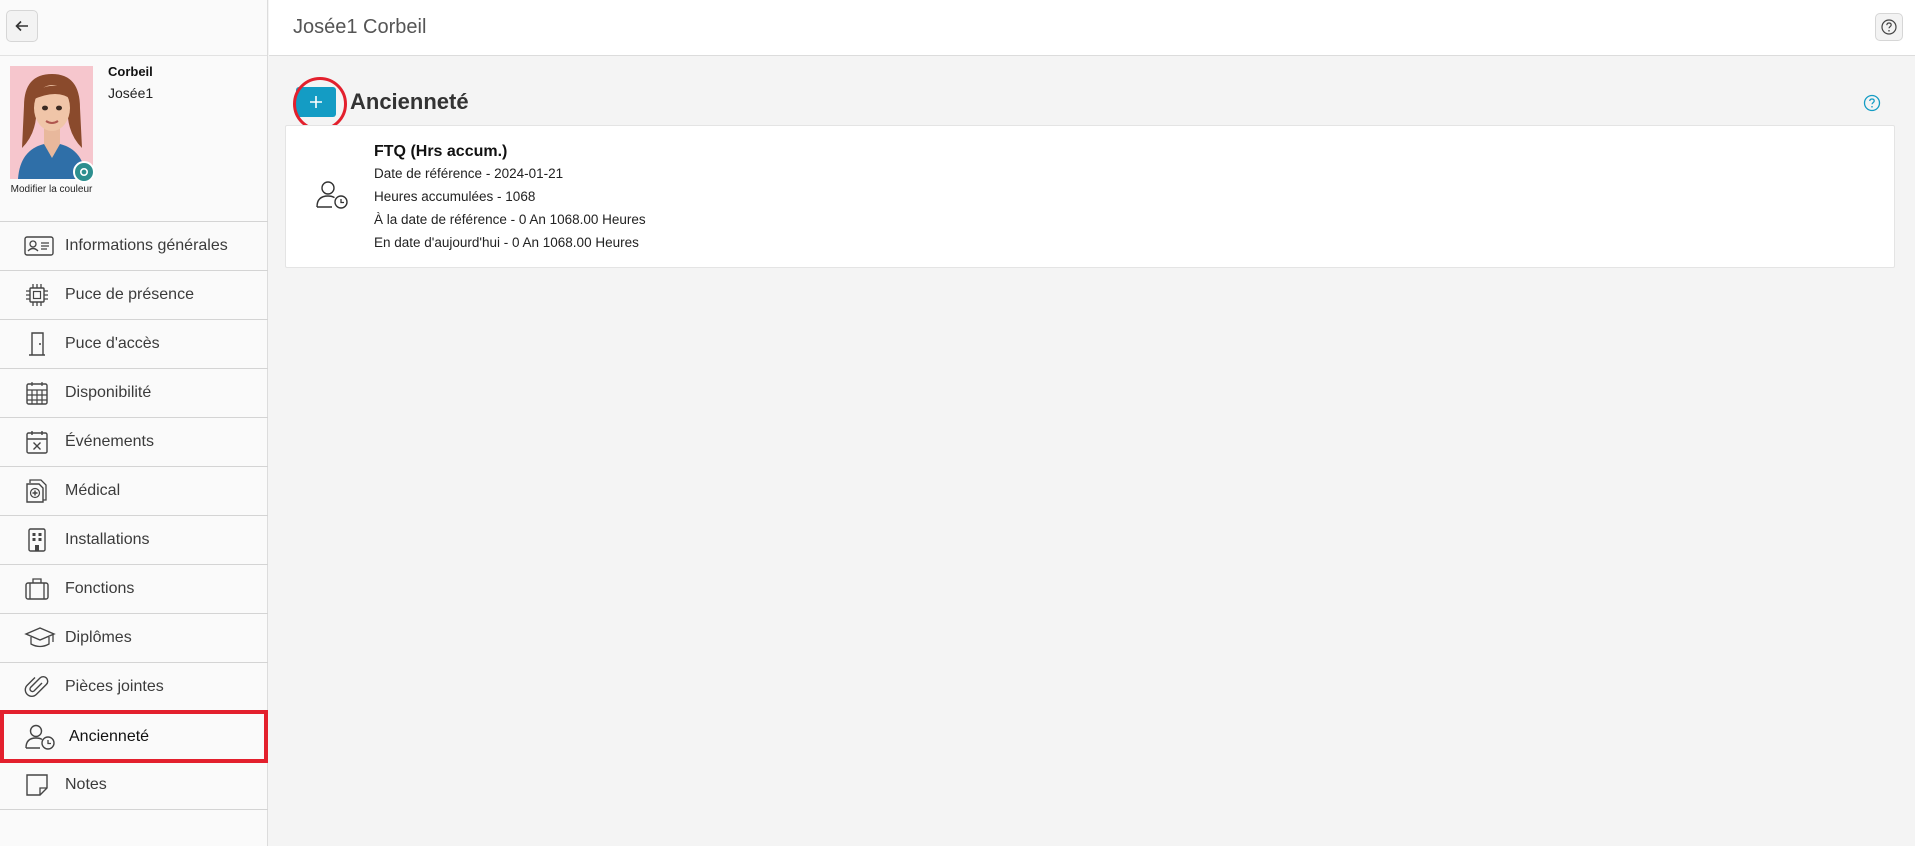 The height and width of the screenshot is (846, 1915). Describe the element at coordinates (1872, 103) in the screenshot. I see `section-help-icon` at that location.